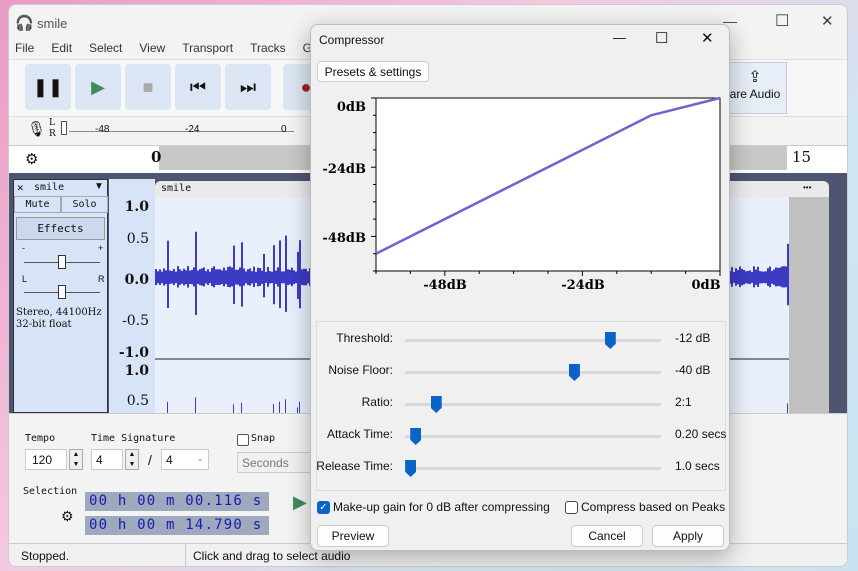 Image resolution: width=858 pixels, height=571 pixels. I want to click on skip-start-button: ⏮, so click(198, 87).